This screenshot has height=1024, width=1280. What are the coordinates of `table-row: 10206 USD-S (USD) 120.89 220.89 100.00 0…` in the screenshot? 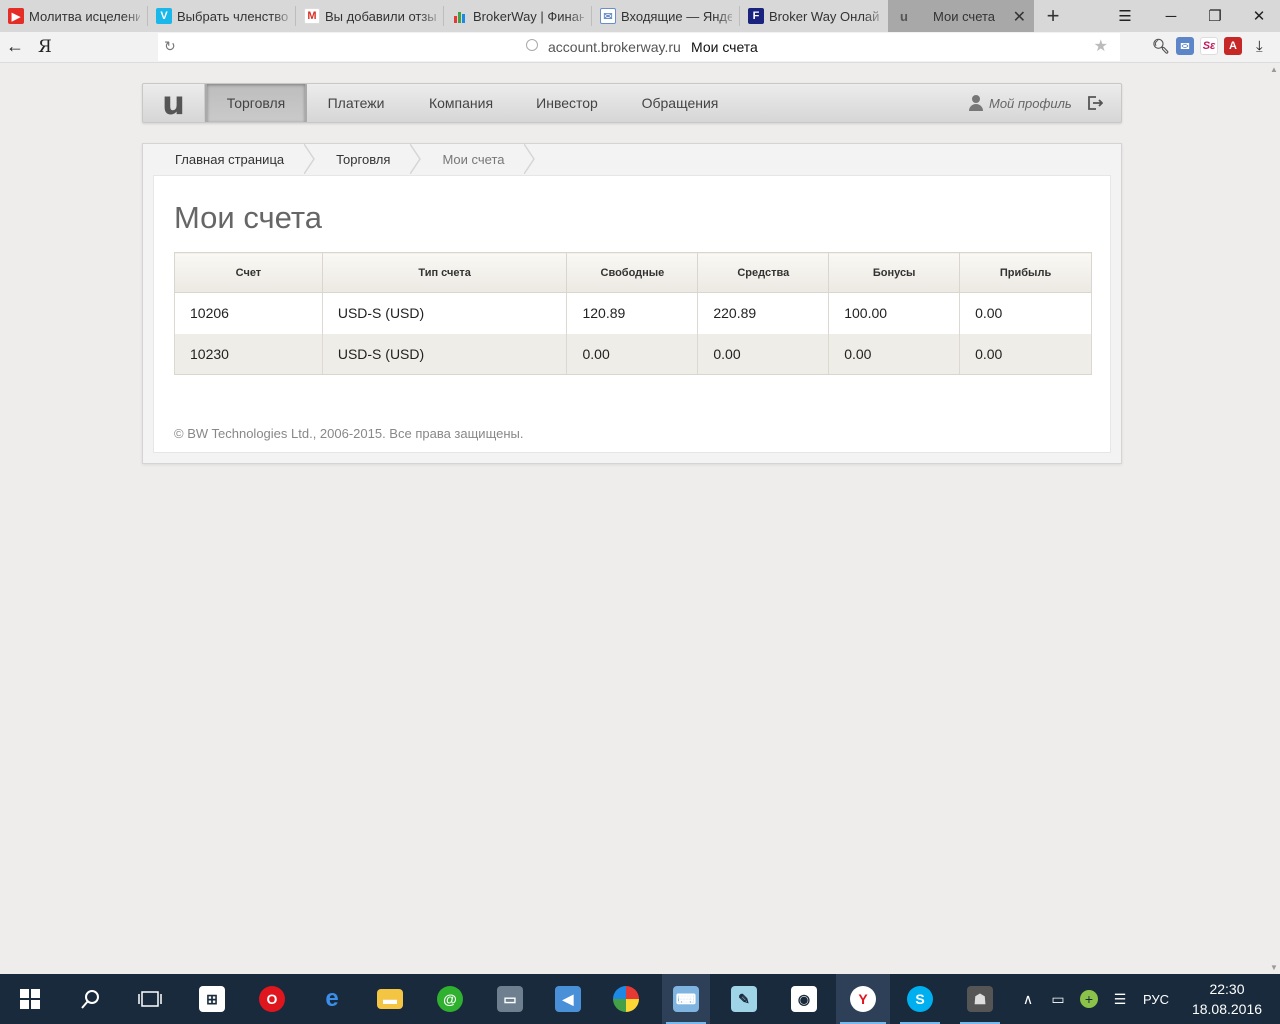 It's located at (633, 313).